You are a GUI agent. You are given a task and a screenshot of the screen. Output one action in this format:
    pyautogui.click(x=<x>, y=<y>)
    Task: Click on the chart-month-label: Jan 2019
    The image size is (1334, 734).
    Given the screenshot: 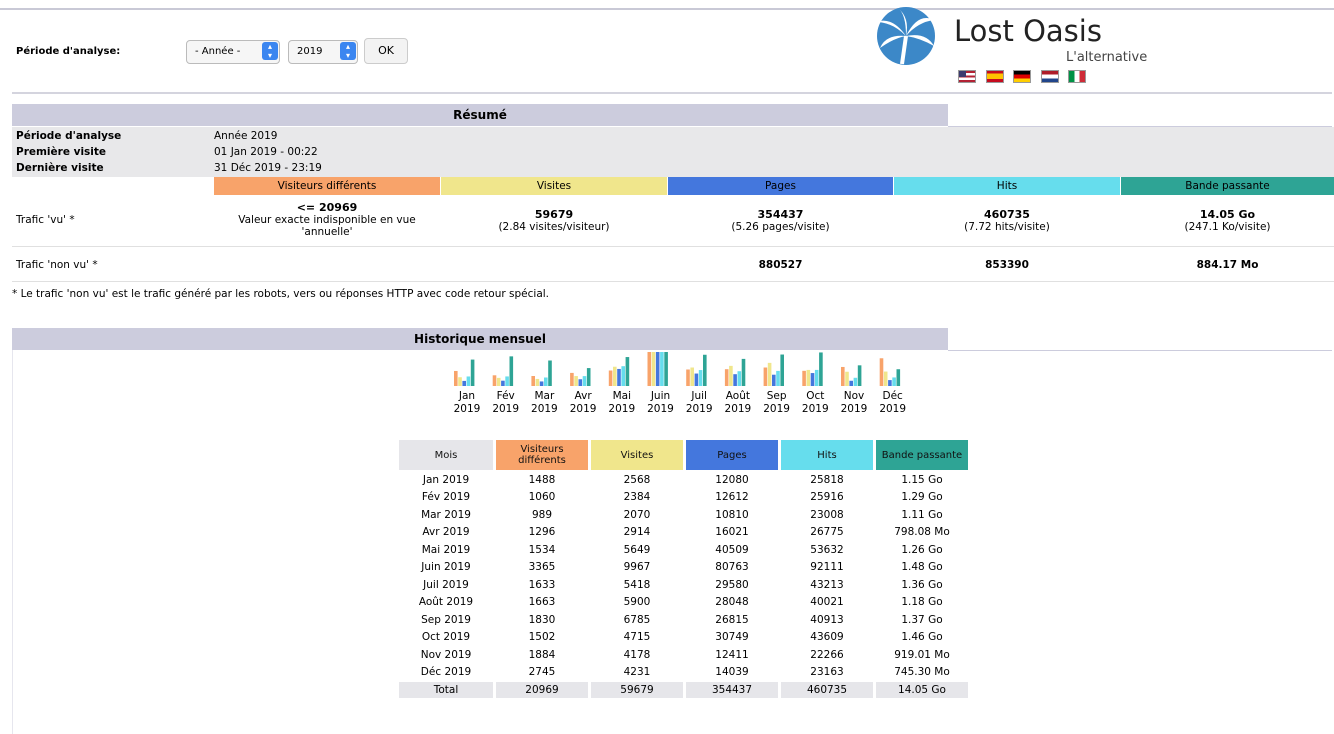 What is the action you would take?
    pyautogui.click(x=467, y=403)
    